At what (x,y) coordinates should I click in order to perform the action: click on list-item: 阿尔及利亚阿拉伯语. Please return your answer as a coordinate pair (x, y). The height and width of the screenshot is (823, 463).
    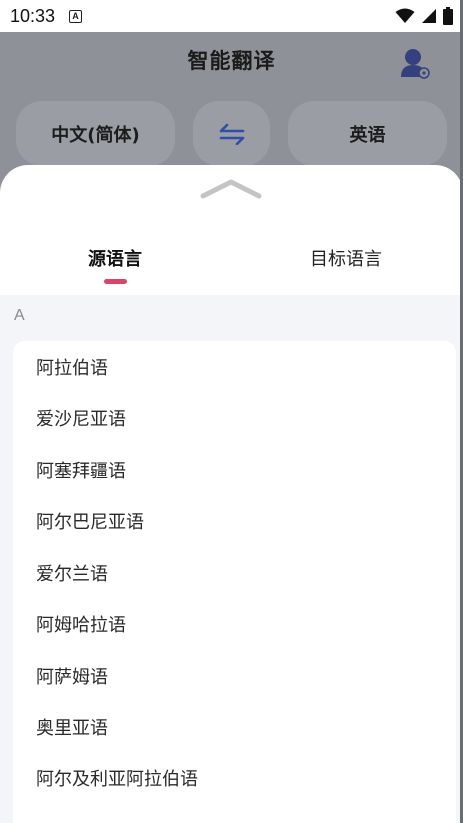
    Looking at the image, I should click on (117, 778).